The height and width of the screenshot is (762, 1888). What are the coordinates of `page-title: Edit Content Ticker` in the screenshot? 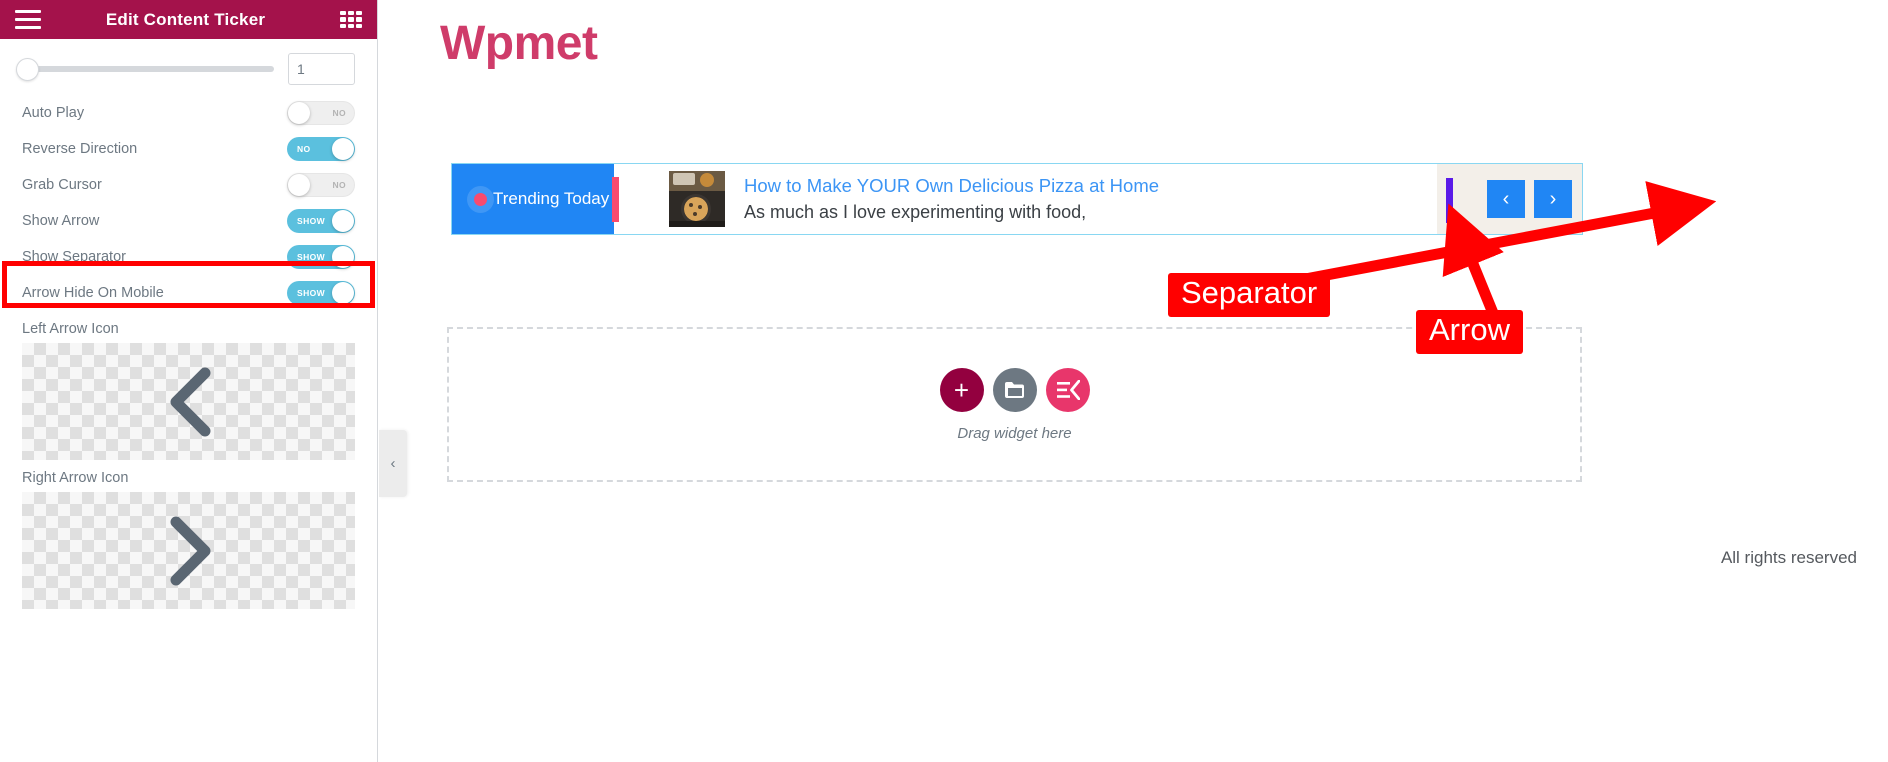 It's located at (185, 19).